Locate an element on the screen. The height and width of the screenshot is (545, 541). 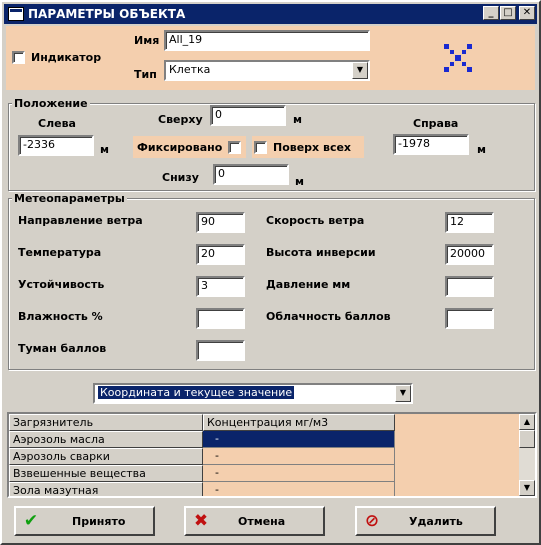
maximize-button: □ is located at coordinates (508, 13).